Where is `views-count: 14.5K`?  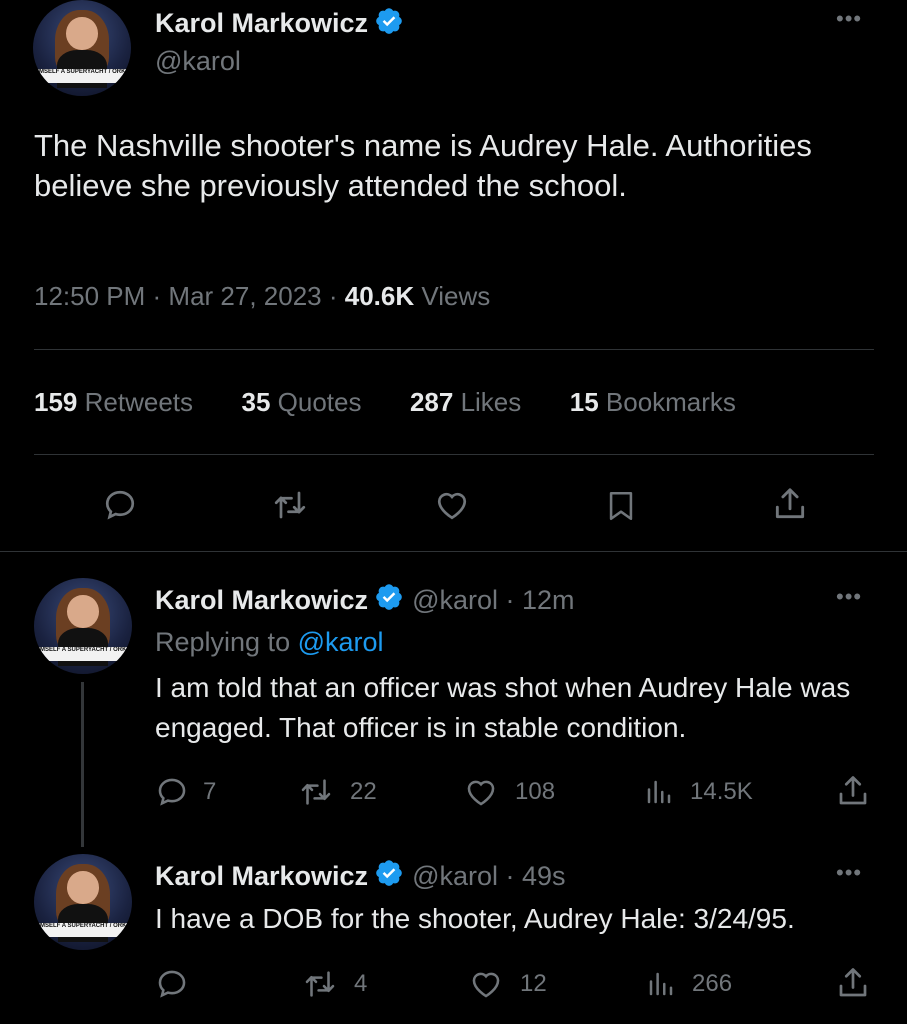
views-count: 14.5K is located at coordinates (721, 791).